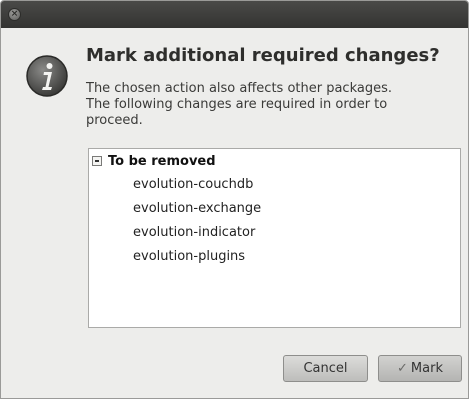  What do you see at coordinates (263, 55) in the screenshot?
I see `dialog-heading: Mark additional required changes?` at bounding box center [263, 55].